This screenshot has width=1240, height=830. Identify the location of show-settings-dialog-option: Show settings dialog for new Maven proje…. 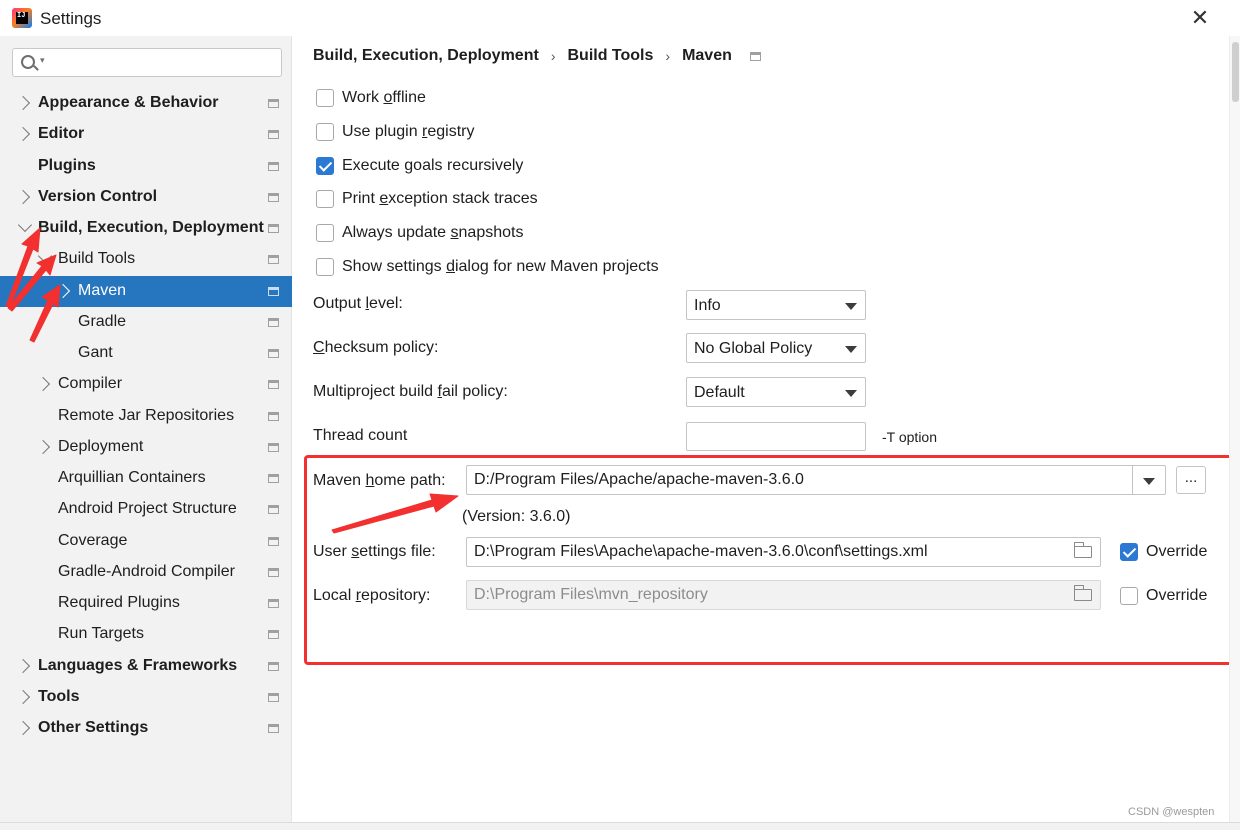
(487, 267).